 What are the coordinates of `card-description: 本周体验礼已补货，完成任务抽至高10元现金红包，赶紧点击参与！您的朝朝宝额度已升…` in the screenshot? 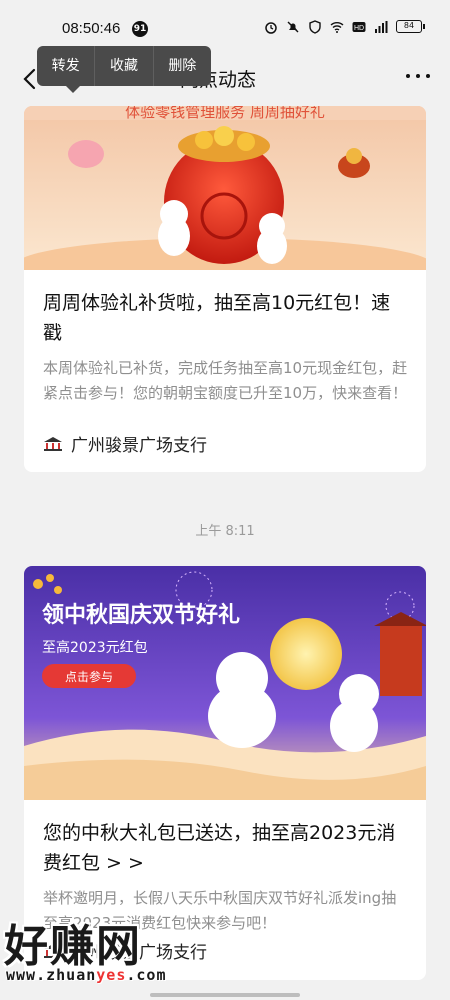 It's located at (225, 380).